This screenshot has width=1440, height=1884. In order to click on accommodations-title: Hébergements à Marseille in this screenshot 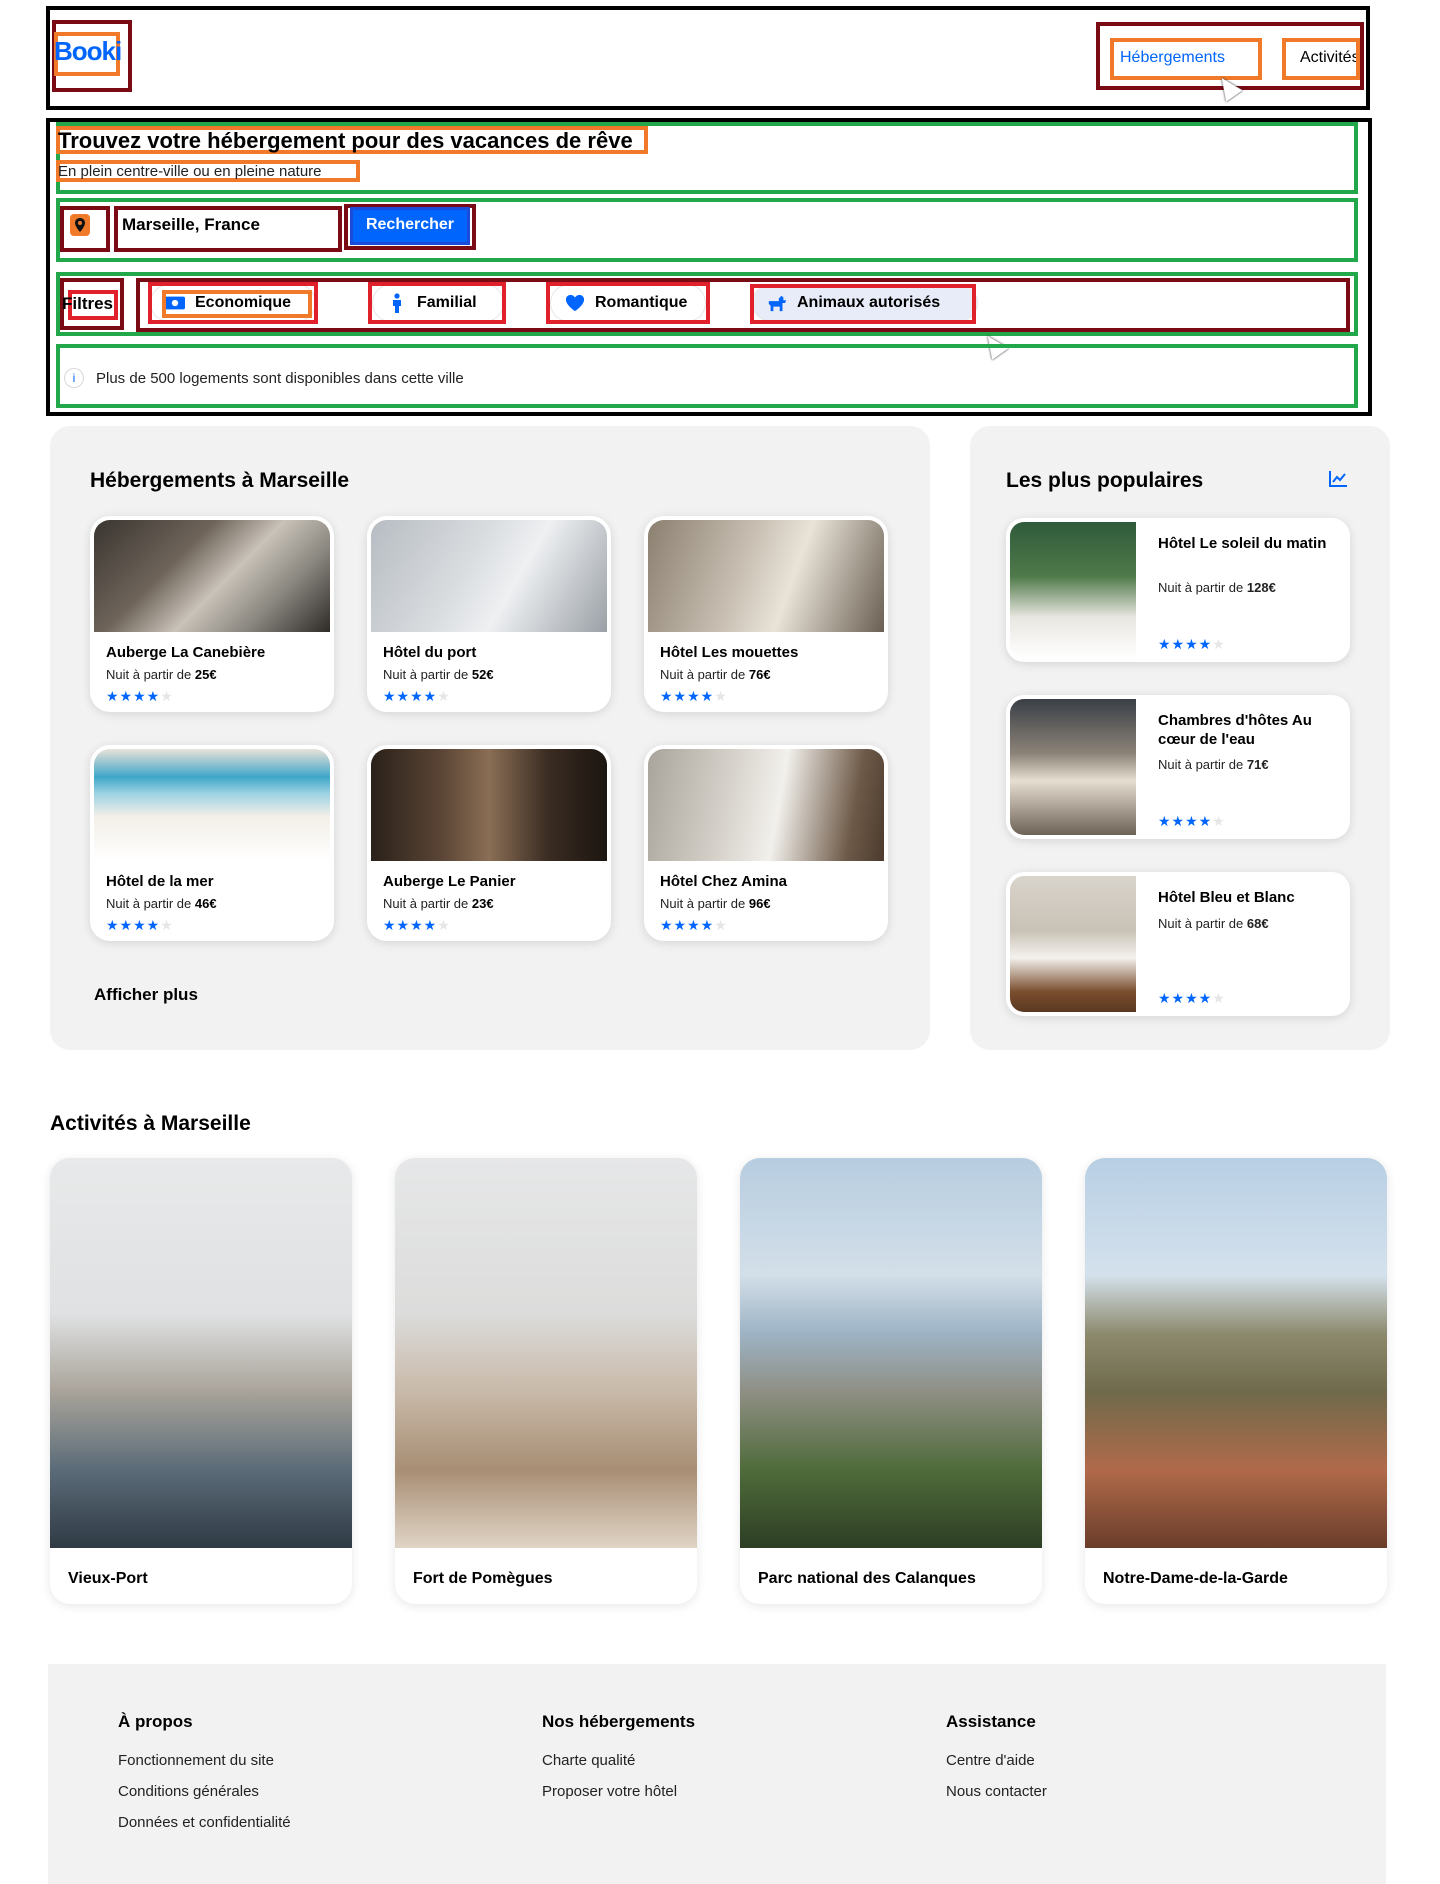, I will do `click(220, 480)`.